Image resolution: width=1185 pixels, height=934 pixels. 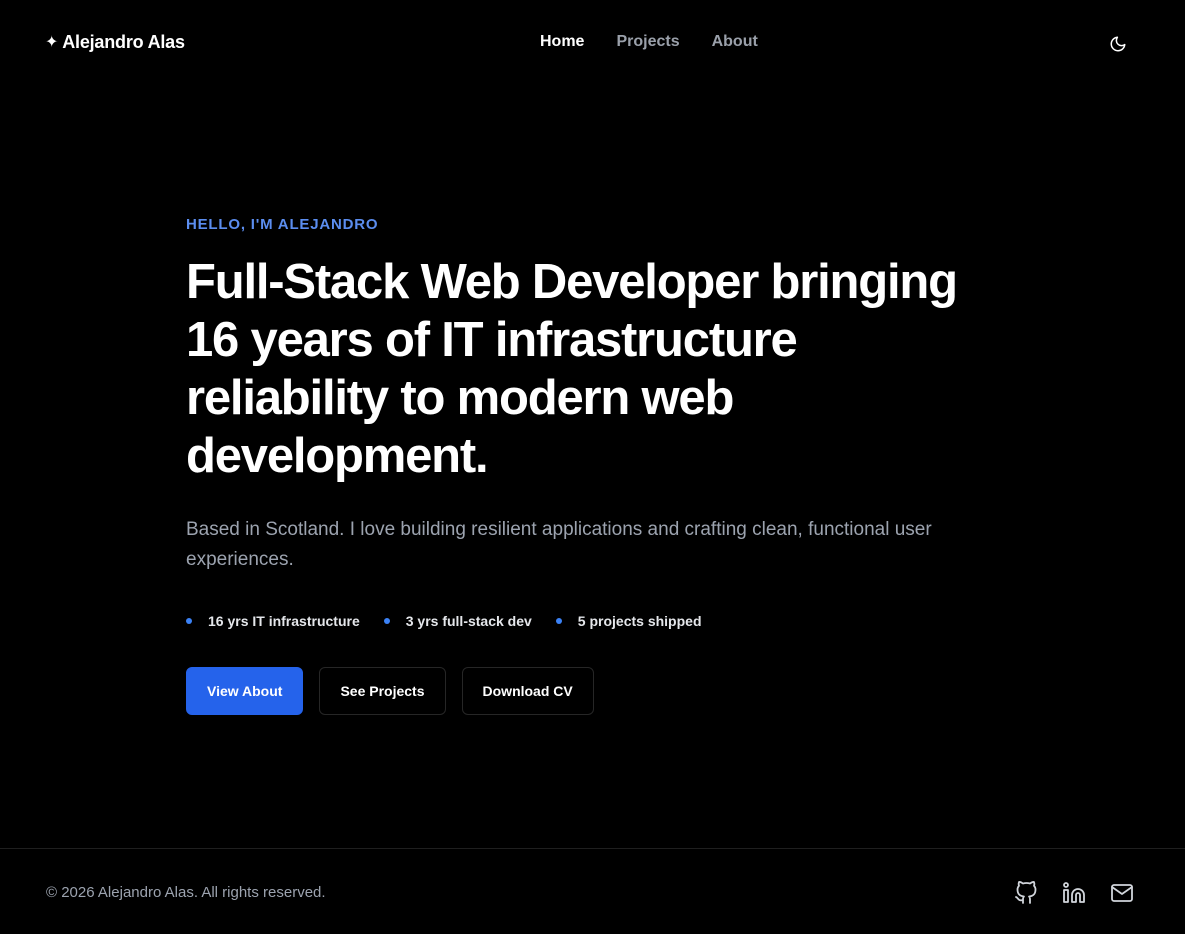 What do you see at coordinates (245, 691) in the screenshot?
I see `view-about-button: View About` at bounding box center [245, 691].